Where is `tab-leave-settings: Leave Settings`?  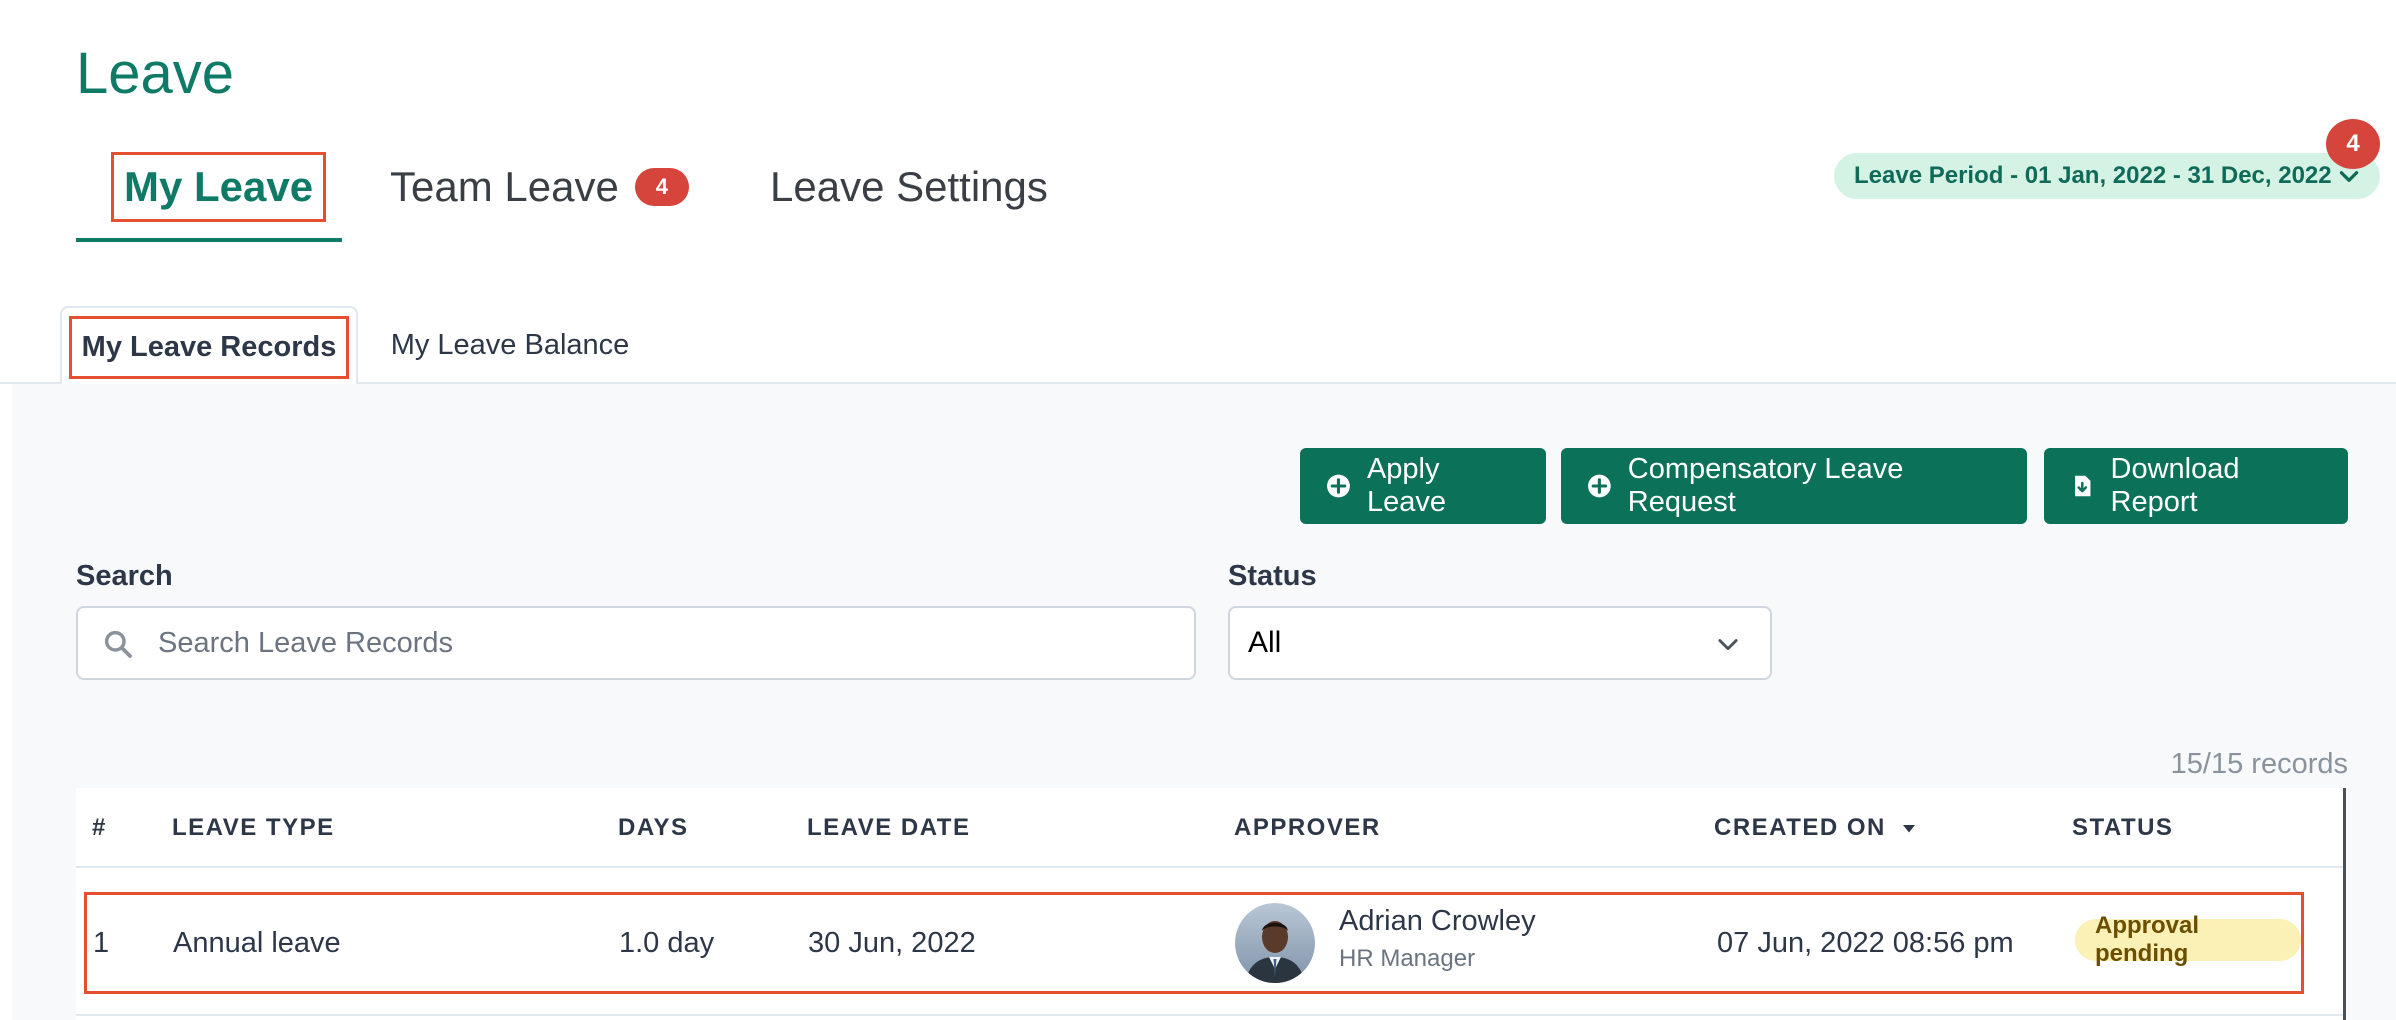
tab-leave-settings: Leave Settings is located at coordinates (909, 186).